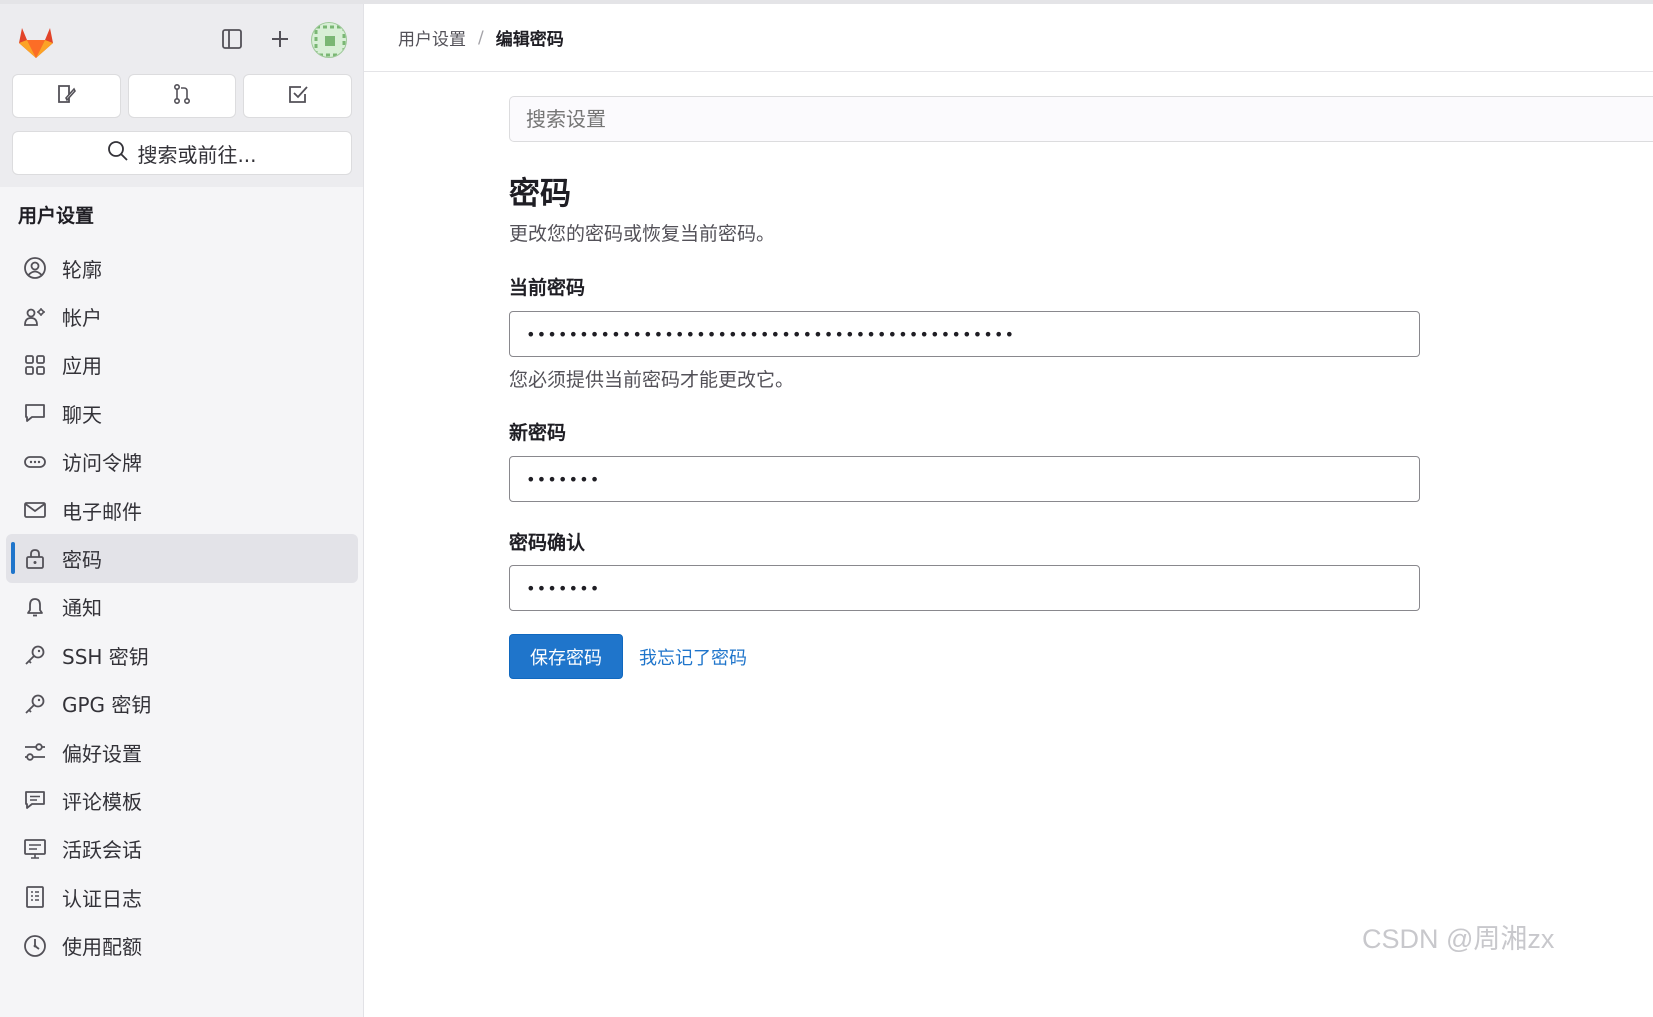  Describe the element at coordinates (82, 318) in the screenshot. I see `sidebar-item-label: 帐户` at that location.